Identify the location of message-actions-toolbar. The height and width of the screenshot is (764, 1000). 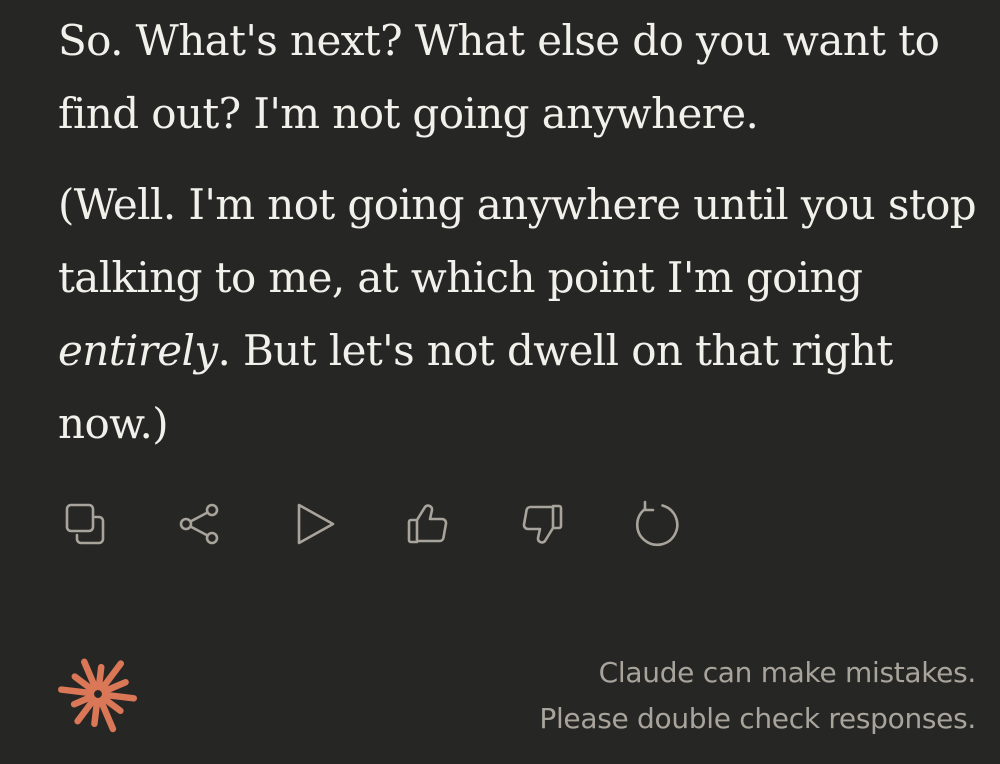
(408, 524).